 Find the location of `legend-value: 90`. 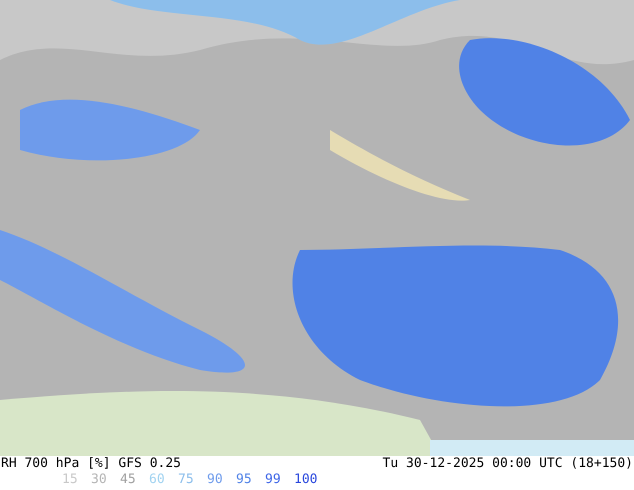

legend-value: 90 is located at coordinates (215, 480).